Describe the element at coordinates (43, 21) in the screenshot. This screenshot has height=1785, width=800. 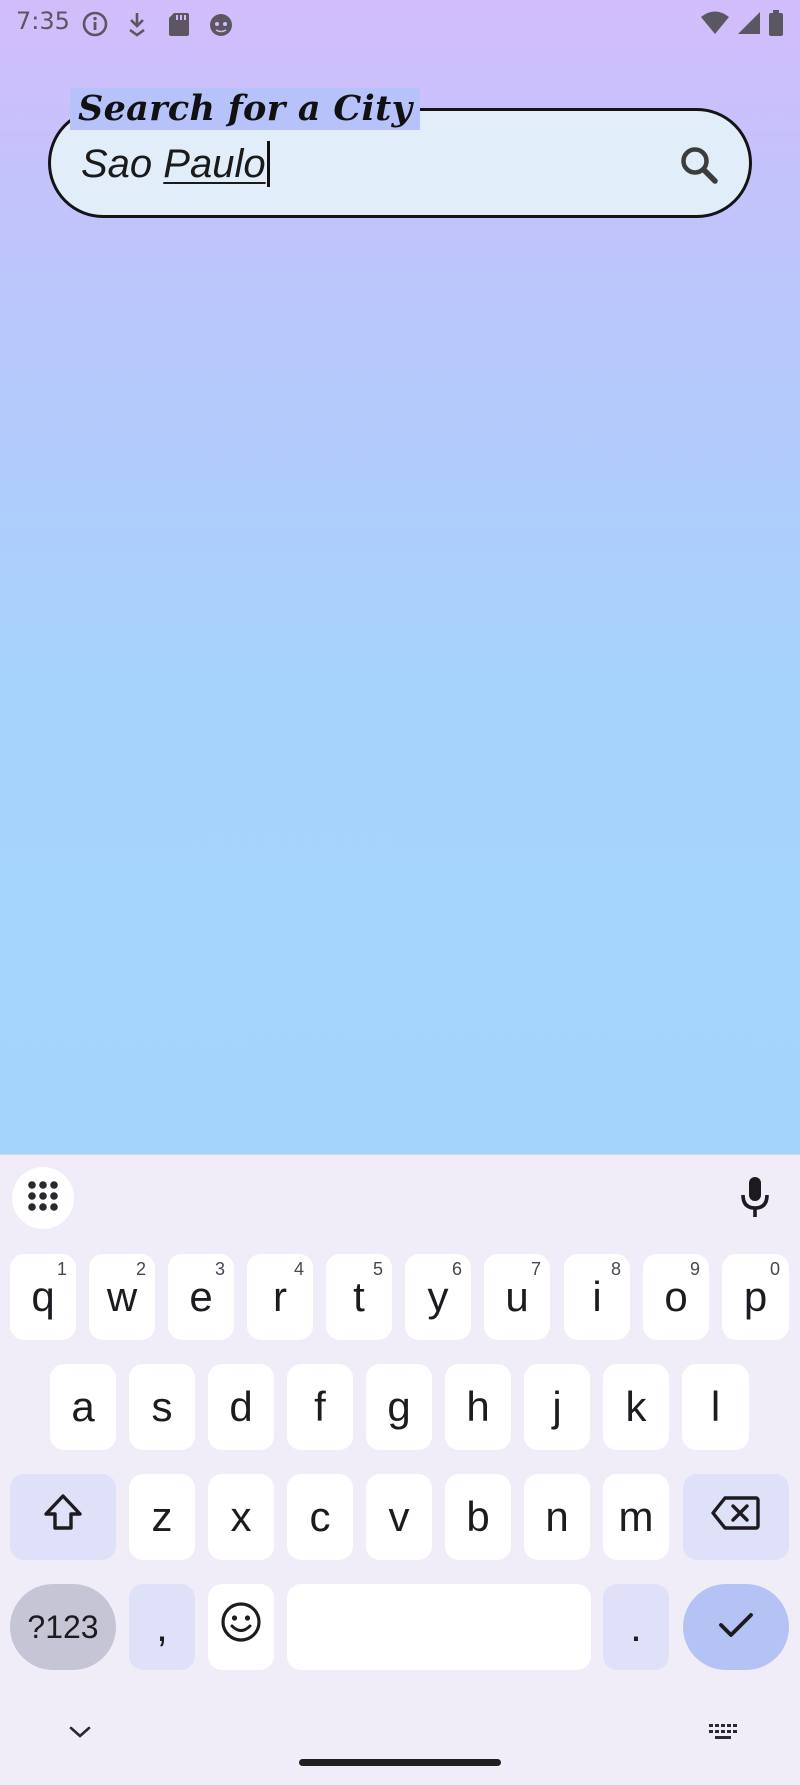
I see `status-time: 7:35` at that location.